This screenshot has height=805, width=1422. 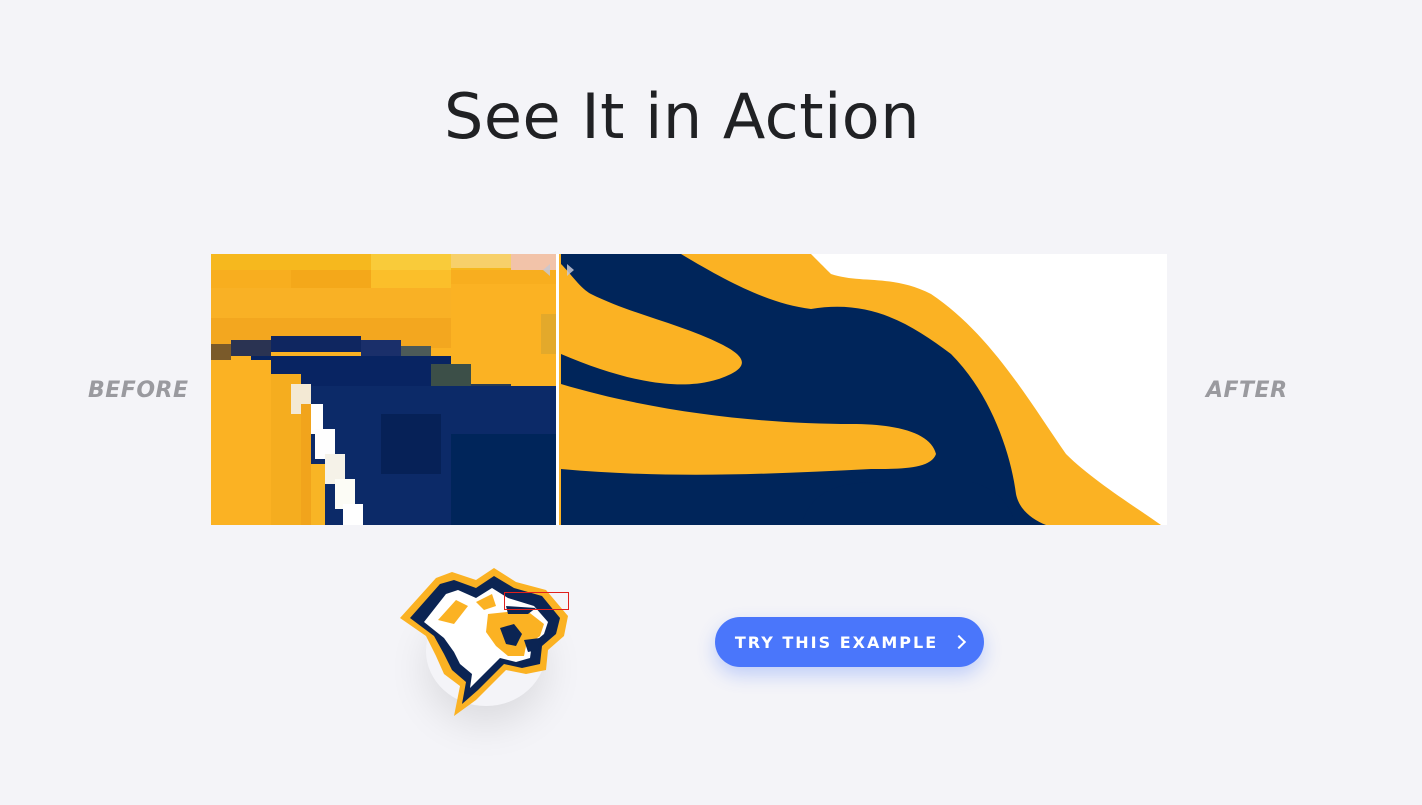 I want to click on before-label: BEFORE, so click(x=138, y=390).